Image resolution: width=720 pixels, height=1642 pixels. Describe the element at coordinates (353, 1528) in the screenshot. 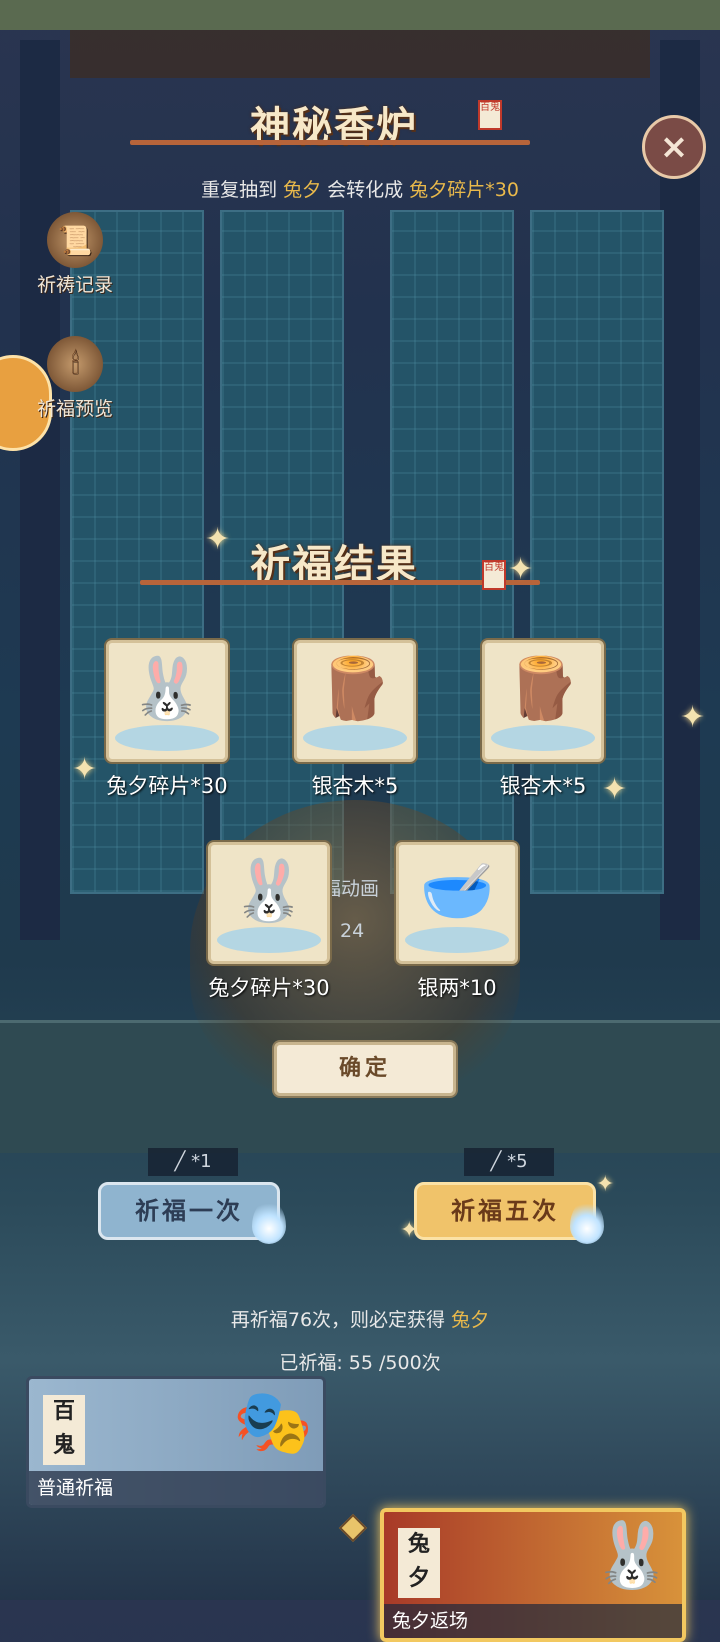

I see `page-indicator` at that location.